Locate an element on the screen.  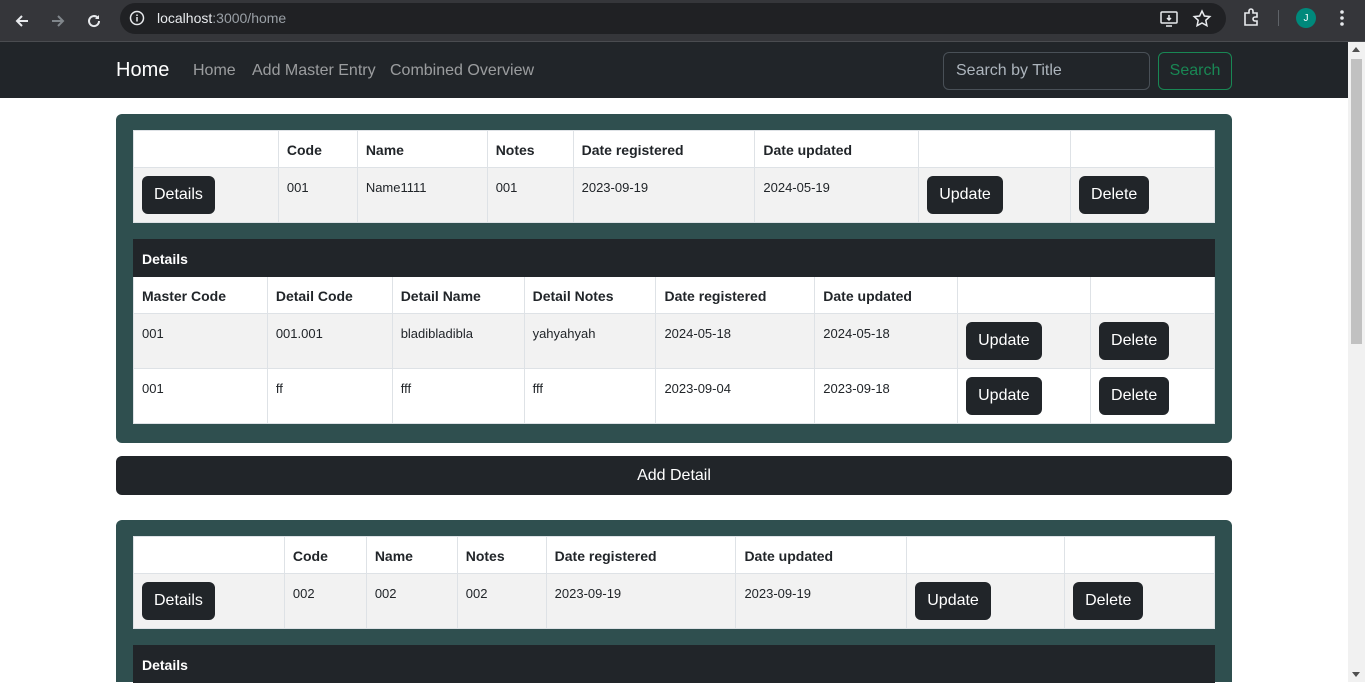
install-app-icon is located at coordinates (1169, 19).